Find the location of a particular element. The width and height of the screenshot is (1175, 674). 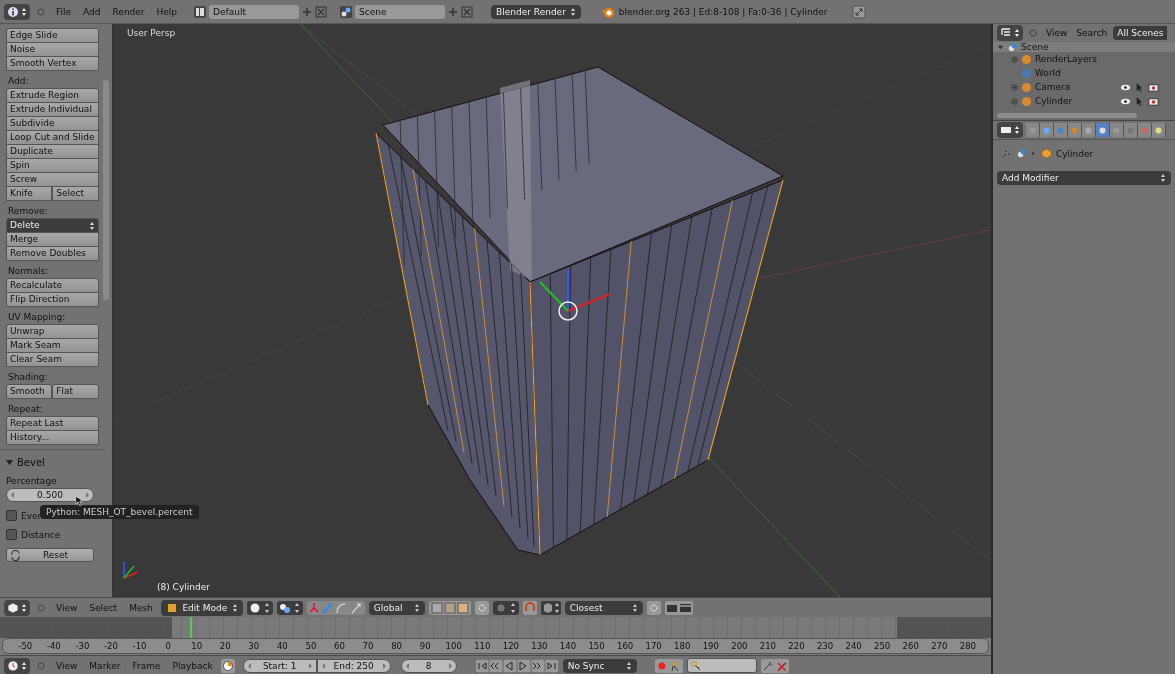

magnet-icon is located at coordinates (529, 607).